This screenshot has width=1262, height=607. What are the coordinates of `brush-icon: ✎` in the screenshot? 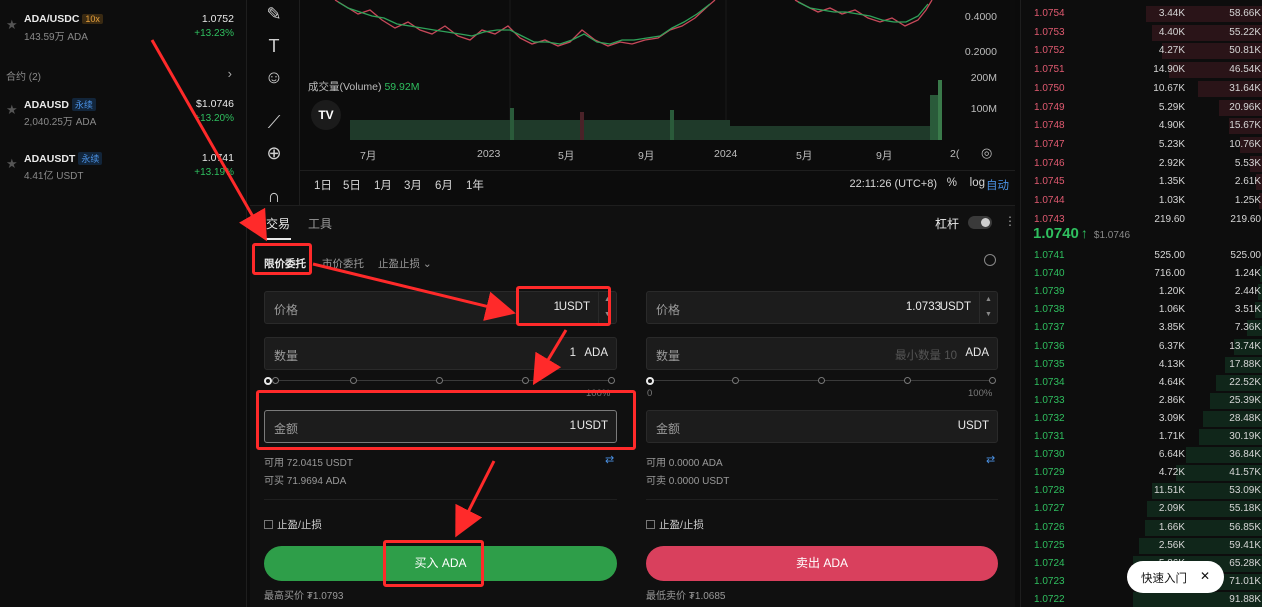 It's located at (274, 14).